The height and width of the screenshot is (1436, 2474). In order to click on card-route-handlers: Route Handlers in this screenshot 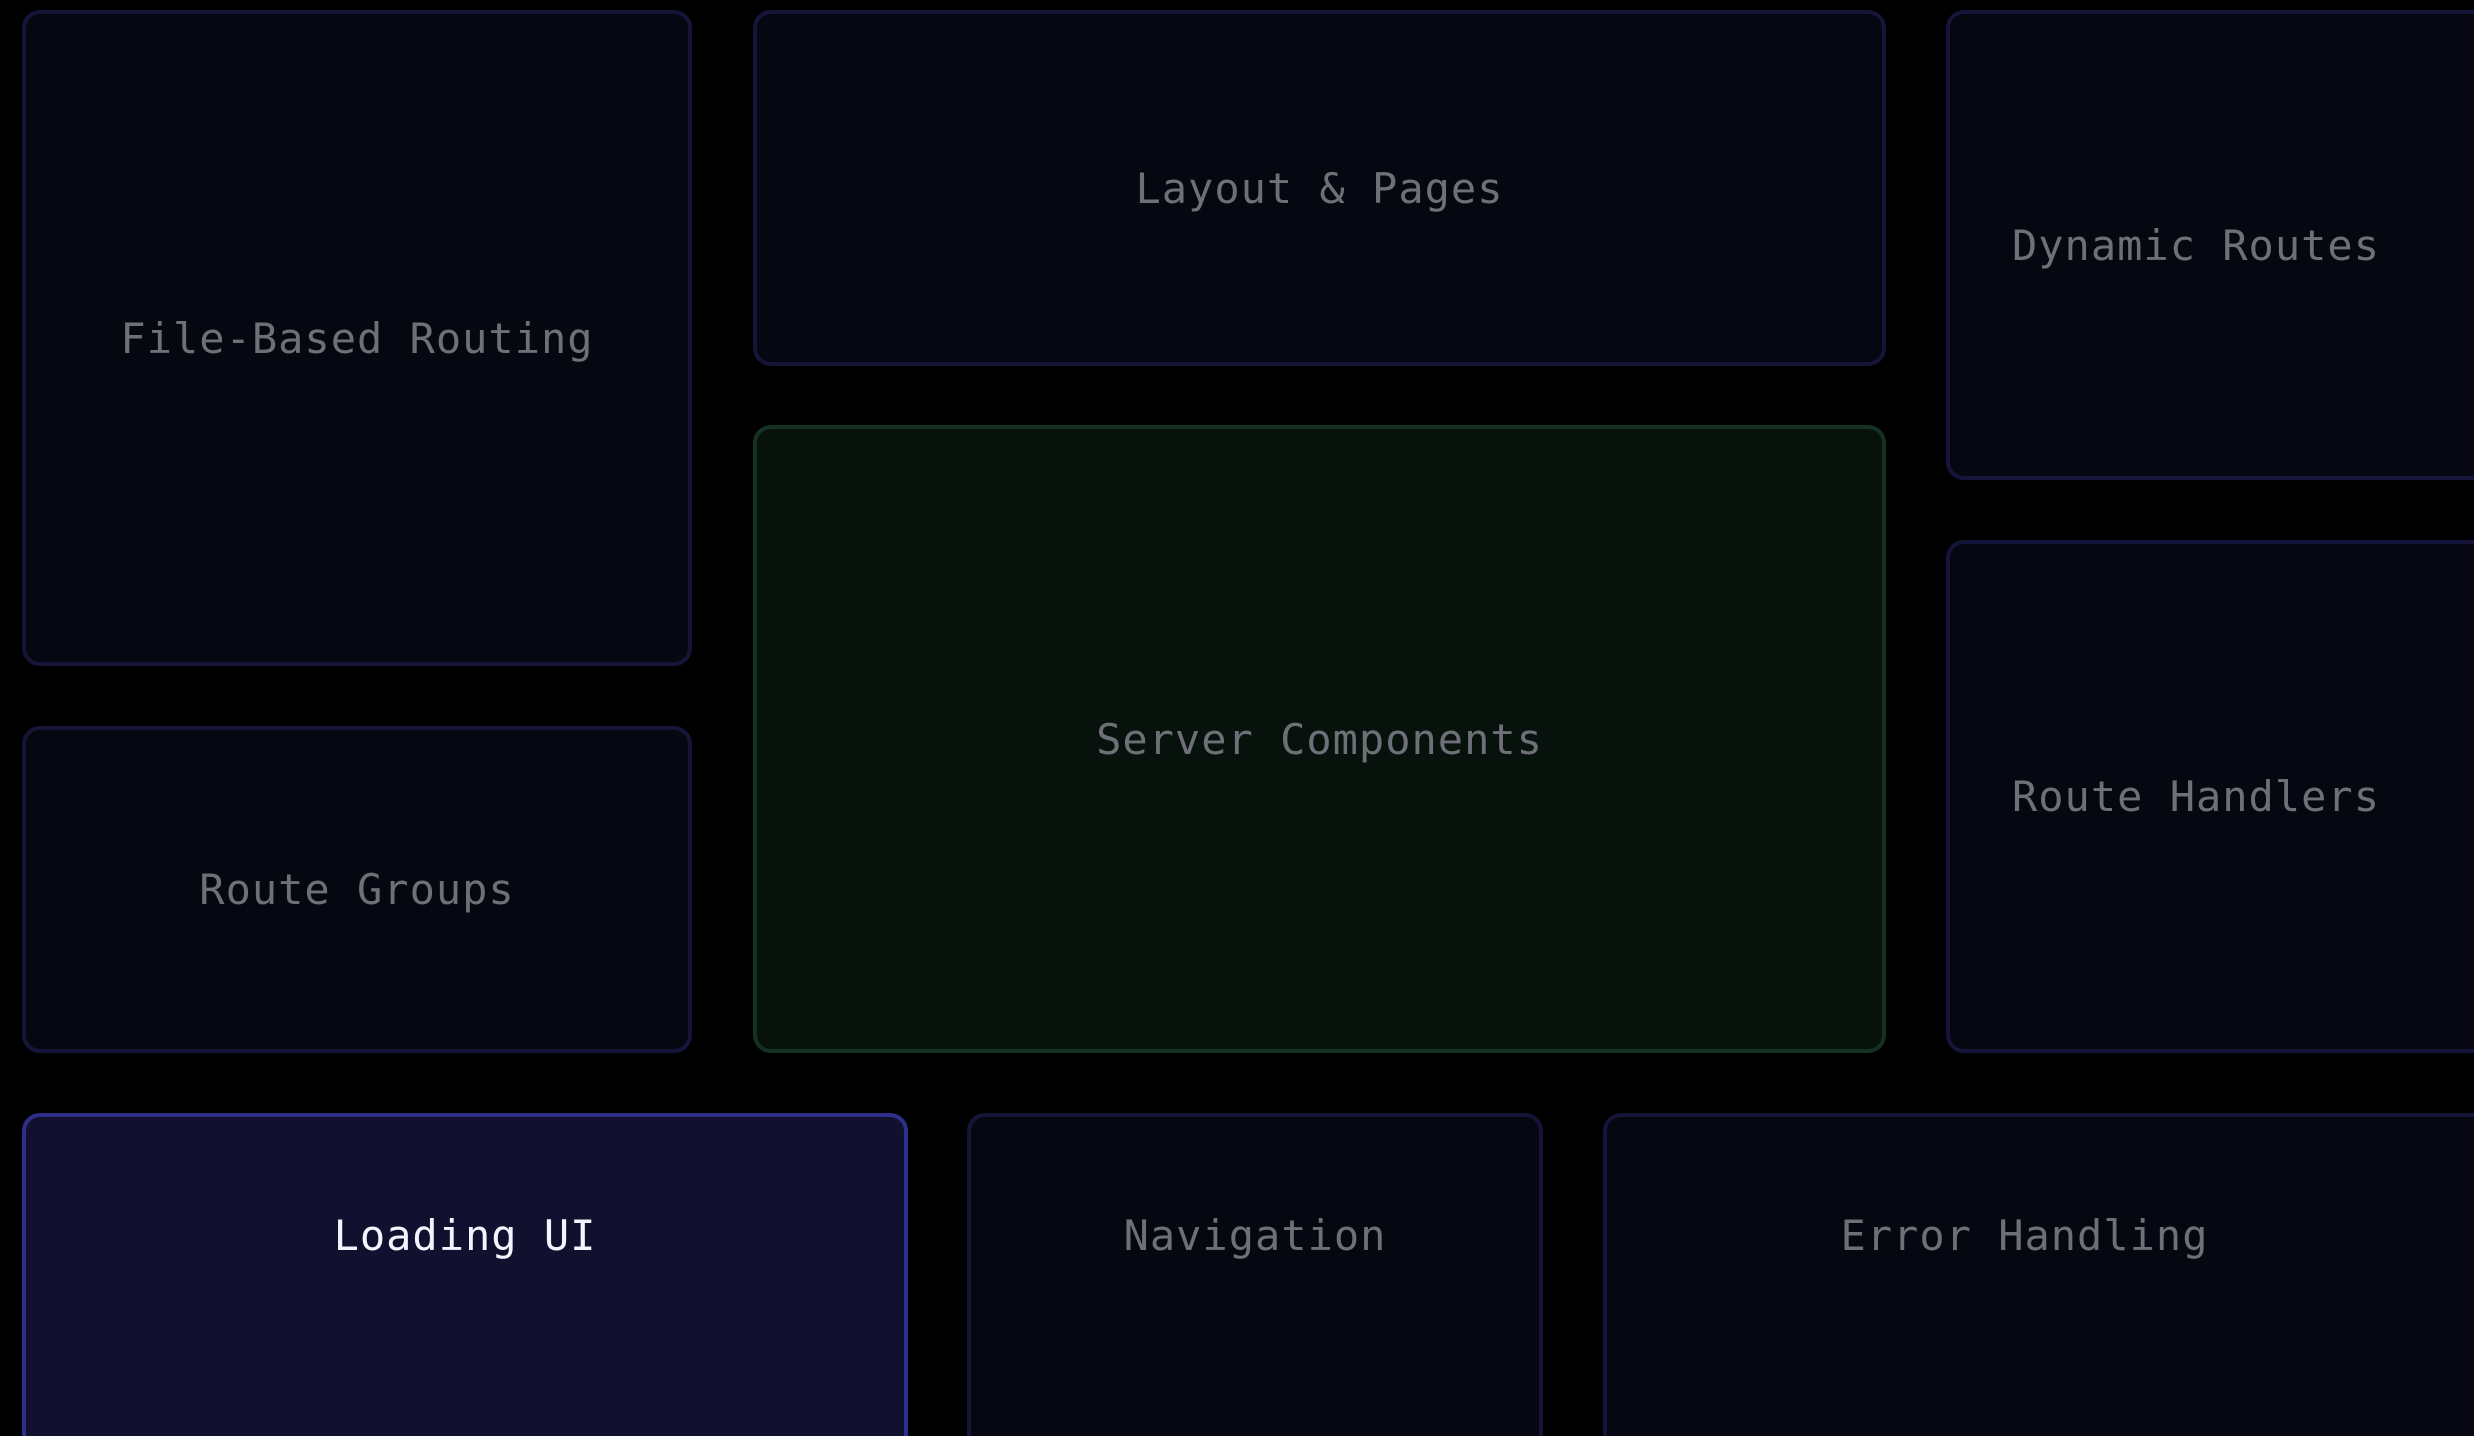, I will do `click(2210, 796)`.